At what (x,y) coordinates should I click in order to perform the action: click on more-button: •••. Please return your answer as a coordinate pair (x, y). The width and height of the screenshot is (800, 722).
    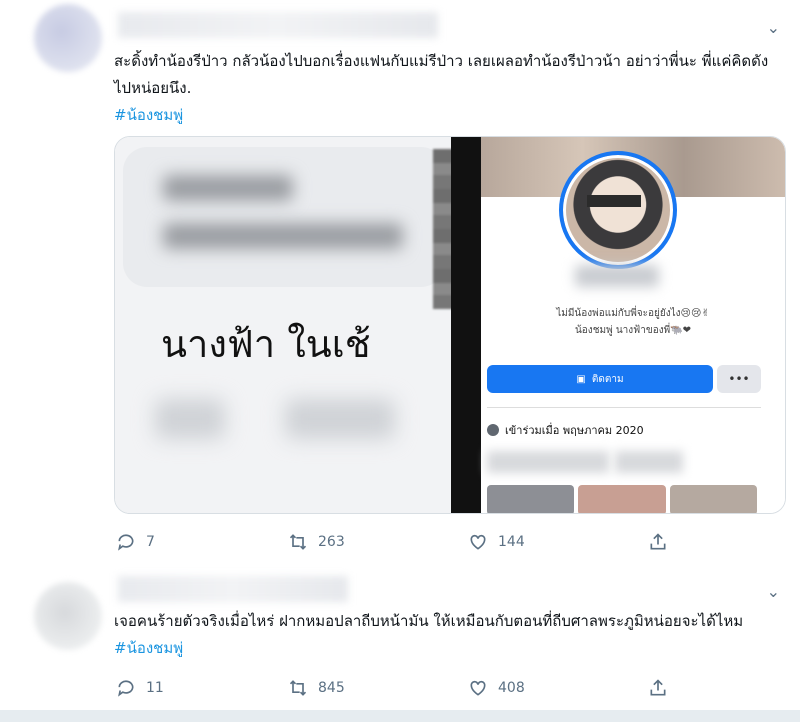
    Looking at the image, I should click on (739, 379).